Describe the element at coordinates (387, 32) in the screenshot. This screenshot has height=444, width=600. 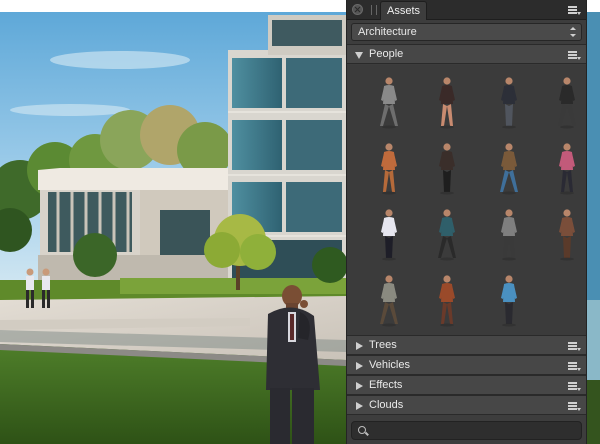
I see `asset-library-value: Architecture` at that location.